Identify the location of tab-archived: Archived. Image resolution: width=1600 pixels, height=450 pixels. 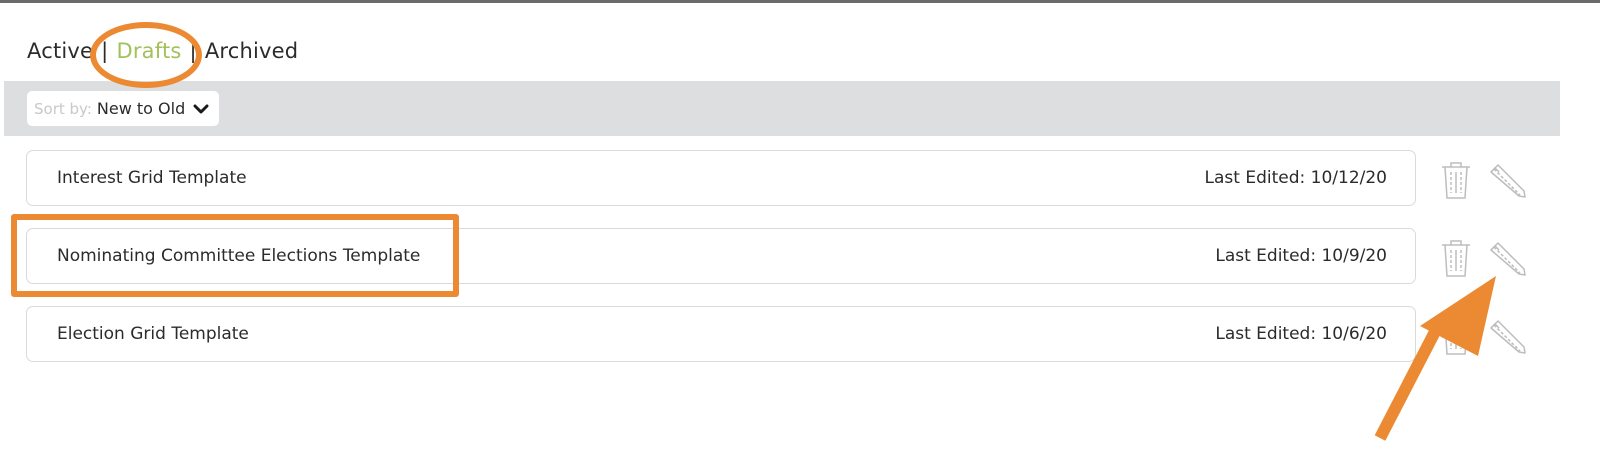
(252, 51).